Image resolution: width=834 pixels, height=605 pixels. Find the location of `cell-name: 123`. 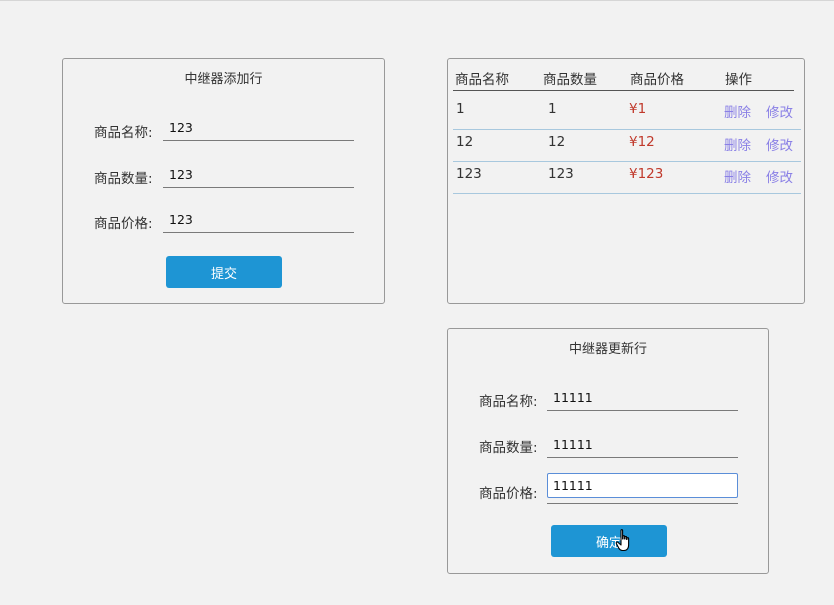

cell-name: 123 is located at coordinates (469, 174).